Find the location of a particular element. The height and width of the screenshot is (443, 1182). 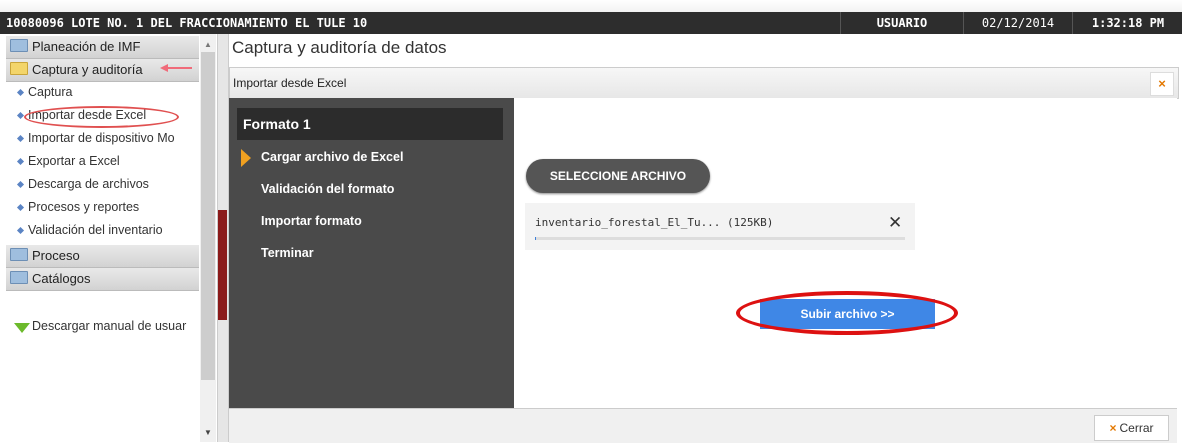

sidebar-item-captura: Captura is located at coordinates (44, 92).